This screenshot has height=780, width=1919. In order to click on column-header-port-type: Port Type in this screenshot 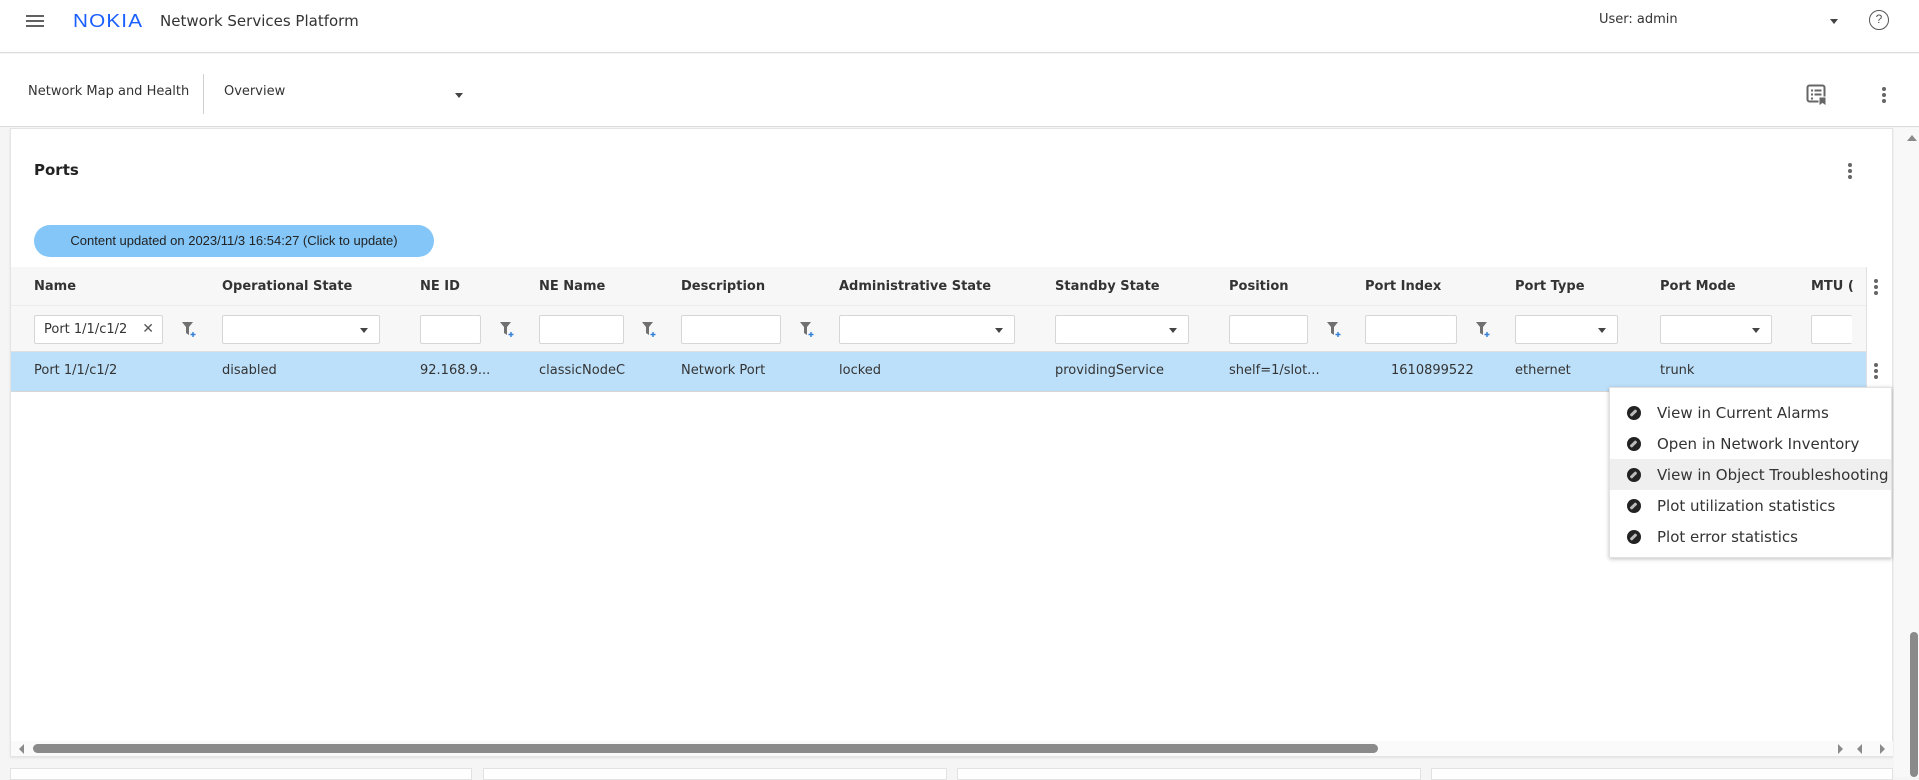, I will do `click(1550, 286)`.